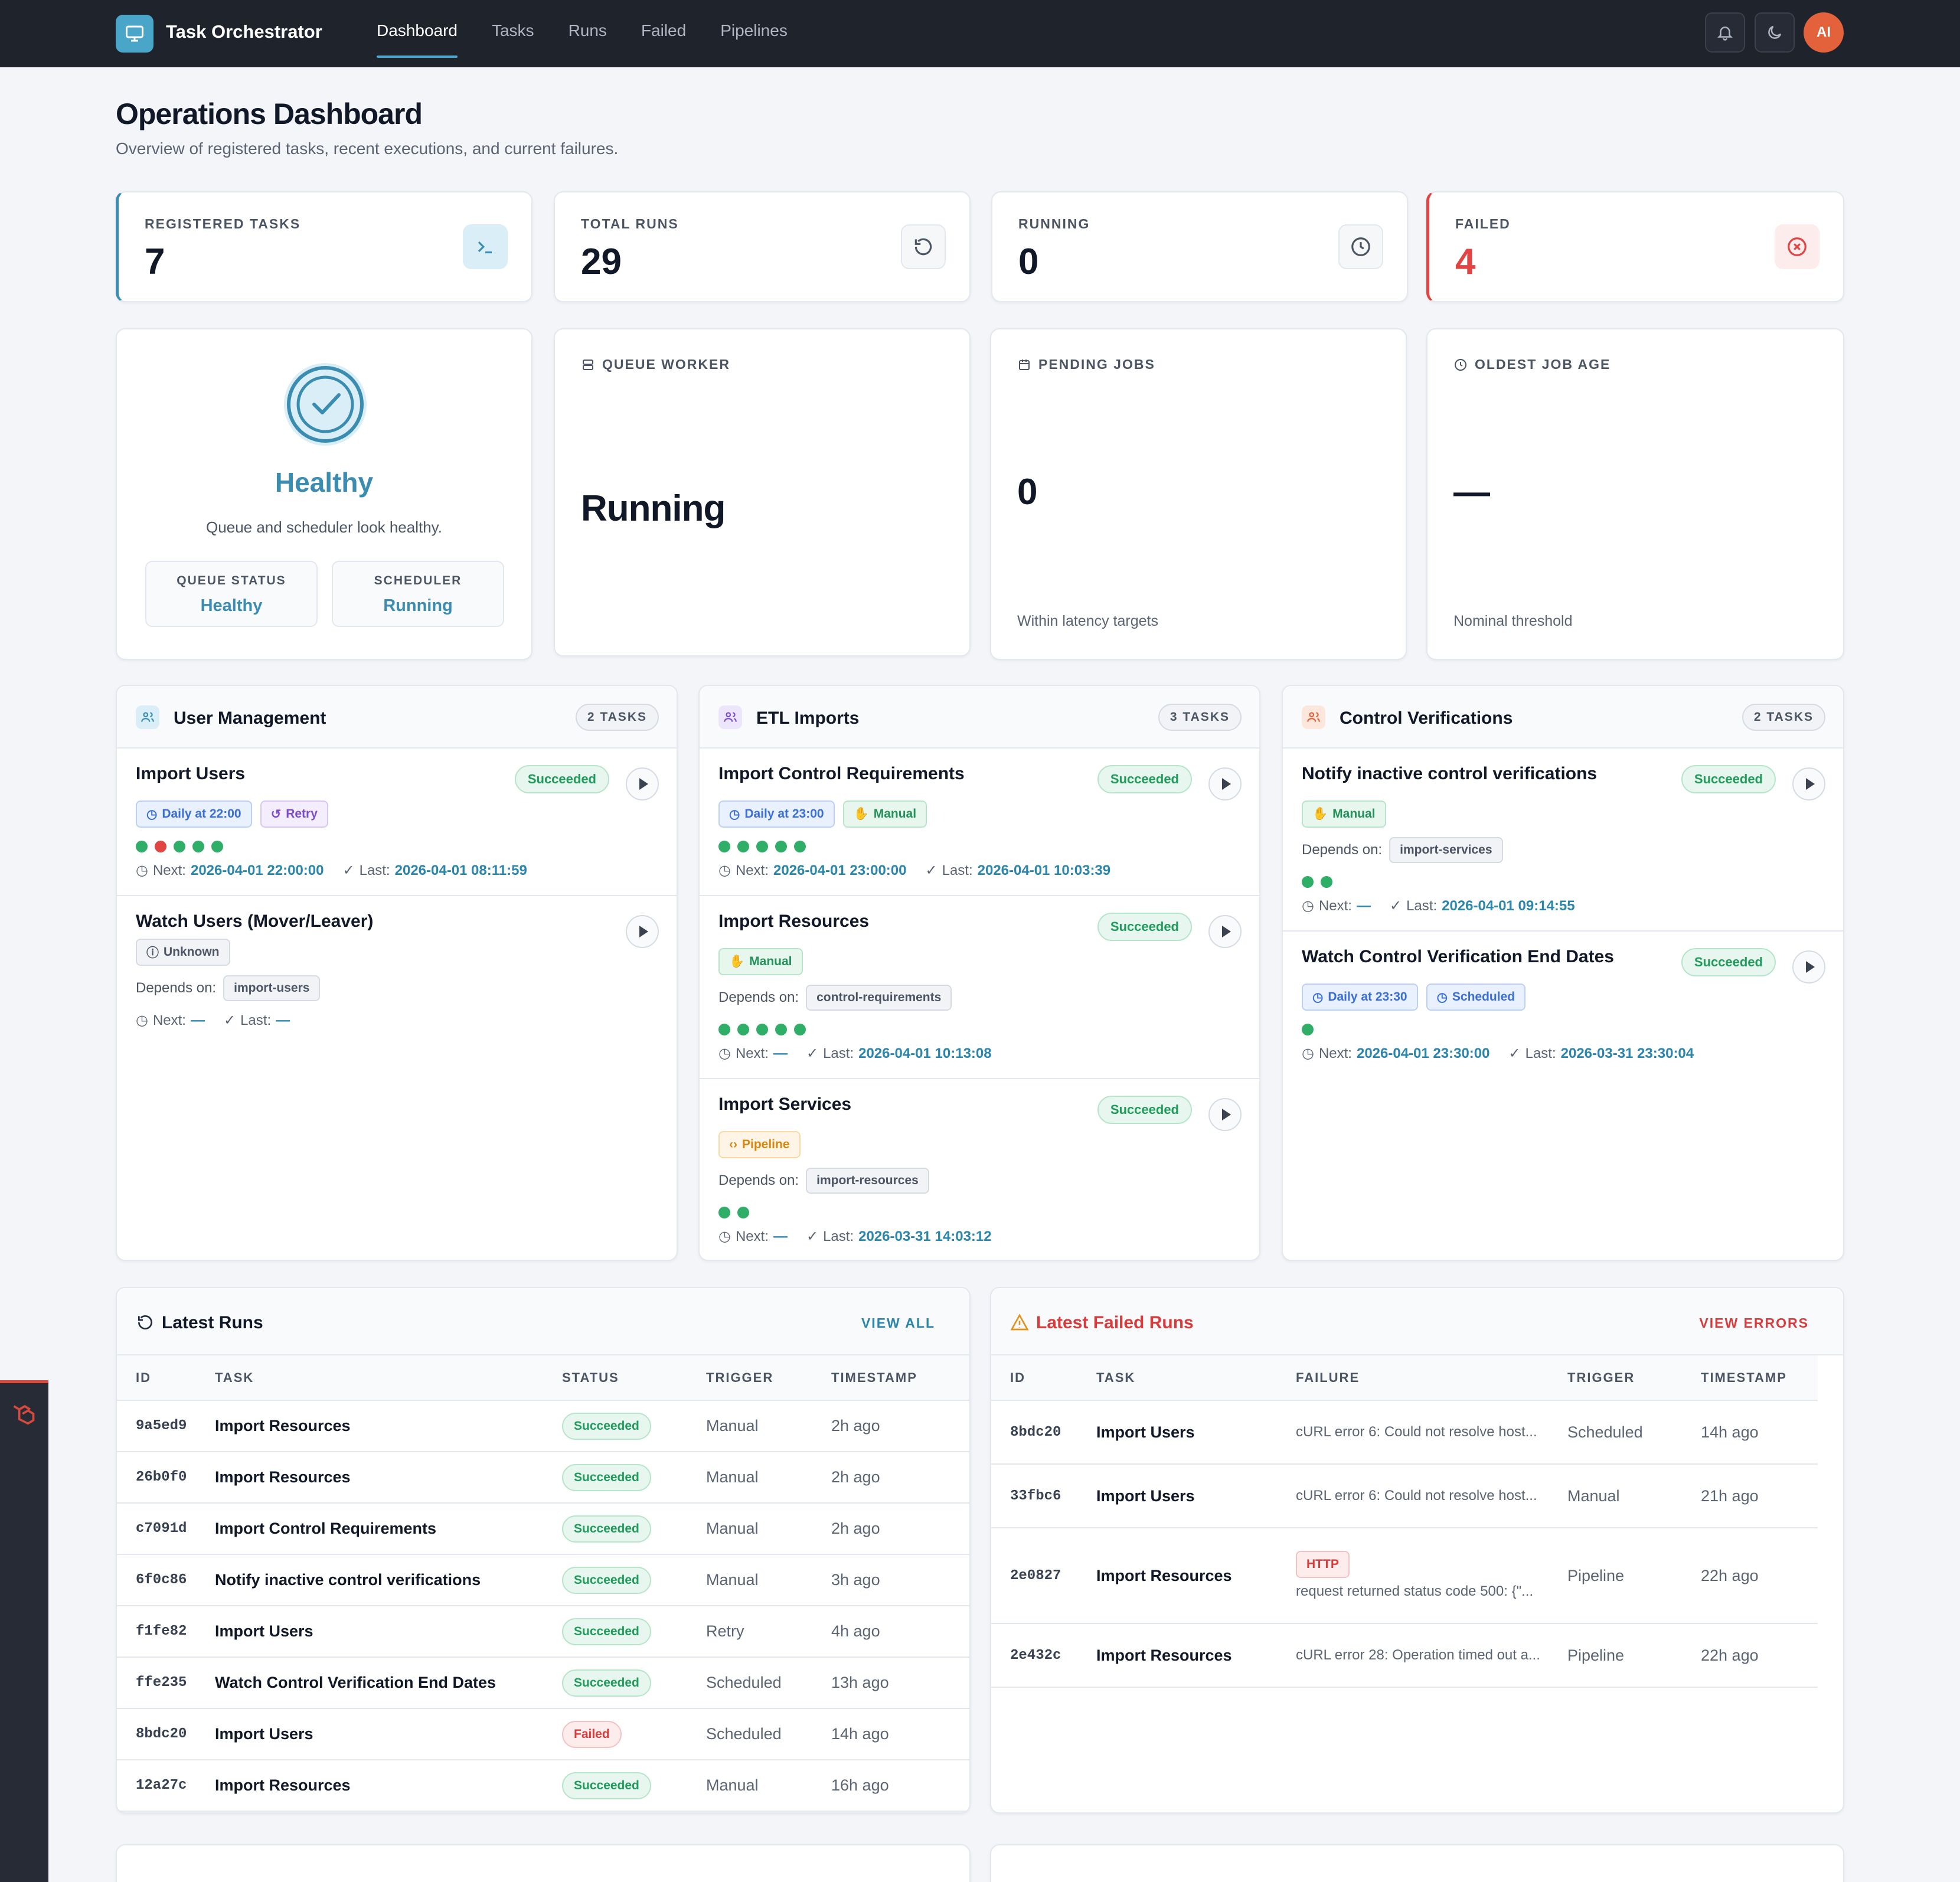 The image size is (1960, 1882). I want to click on last-run: —, so click(283, 1020).